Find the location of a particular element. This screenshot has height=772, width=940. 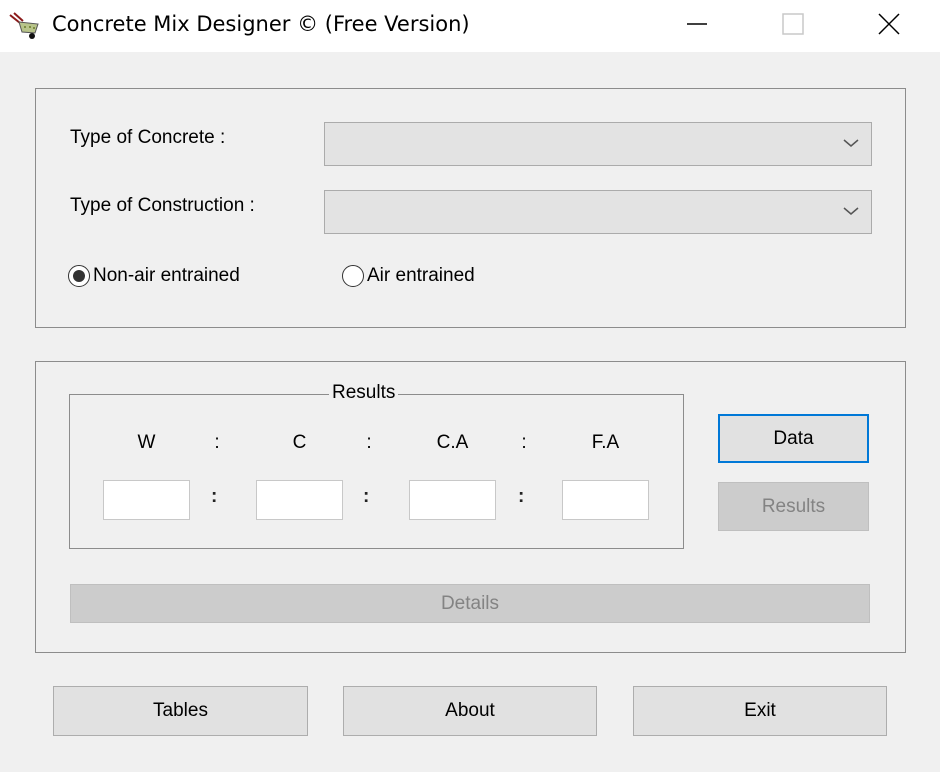

radio-unselected-icon is located at coordinates (353, 276).